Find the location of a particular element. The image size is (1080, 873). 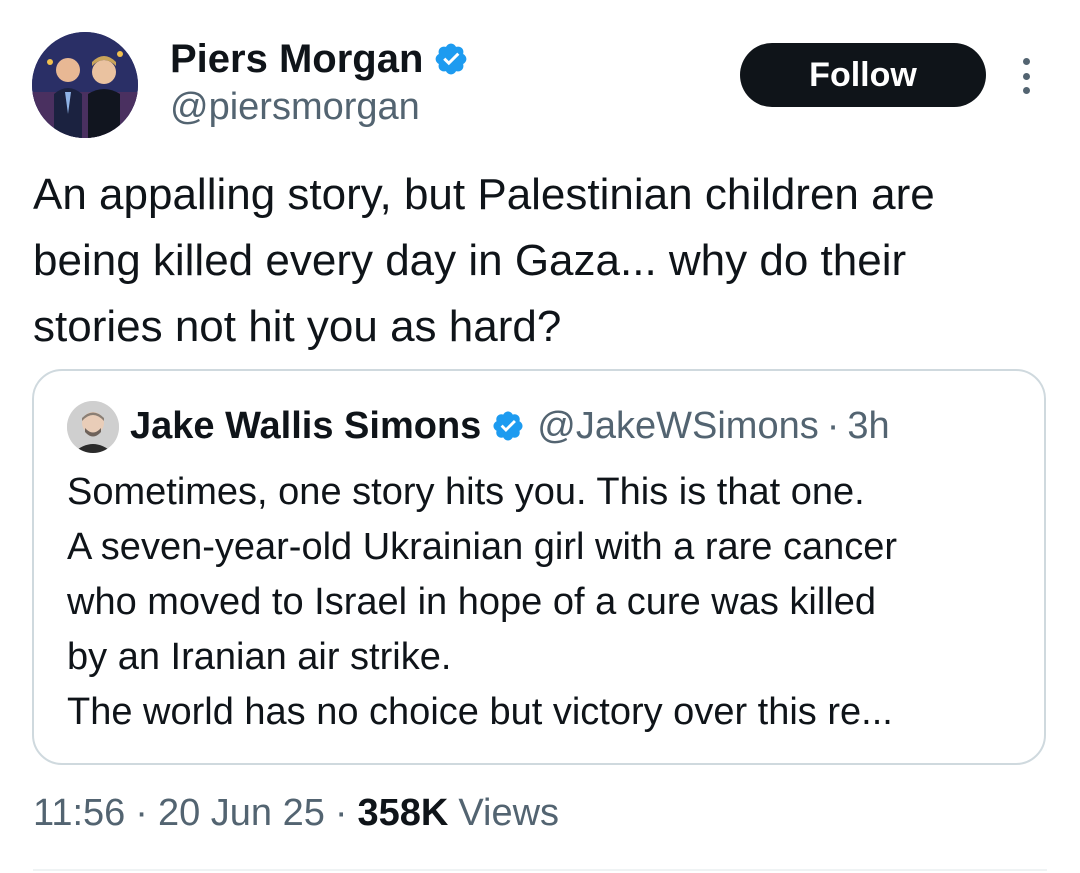

author-handle: @piersmorgan is located at coordinates (295, 107).